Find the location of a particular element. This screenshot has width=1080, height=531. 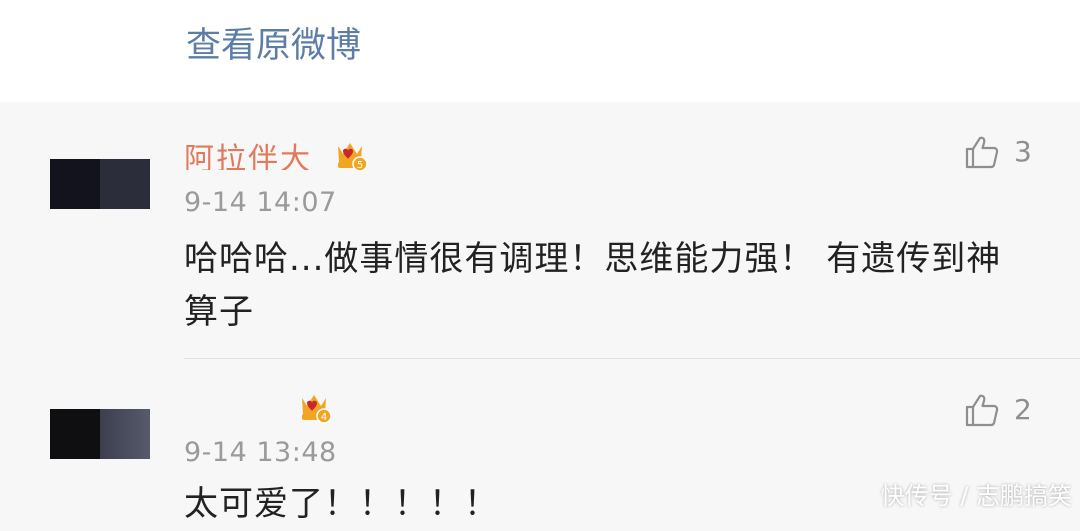

comment-time: 9-14 14:07 is located at coordinates (260, 202).